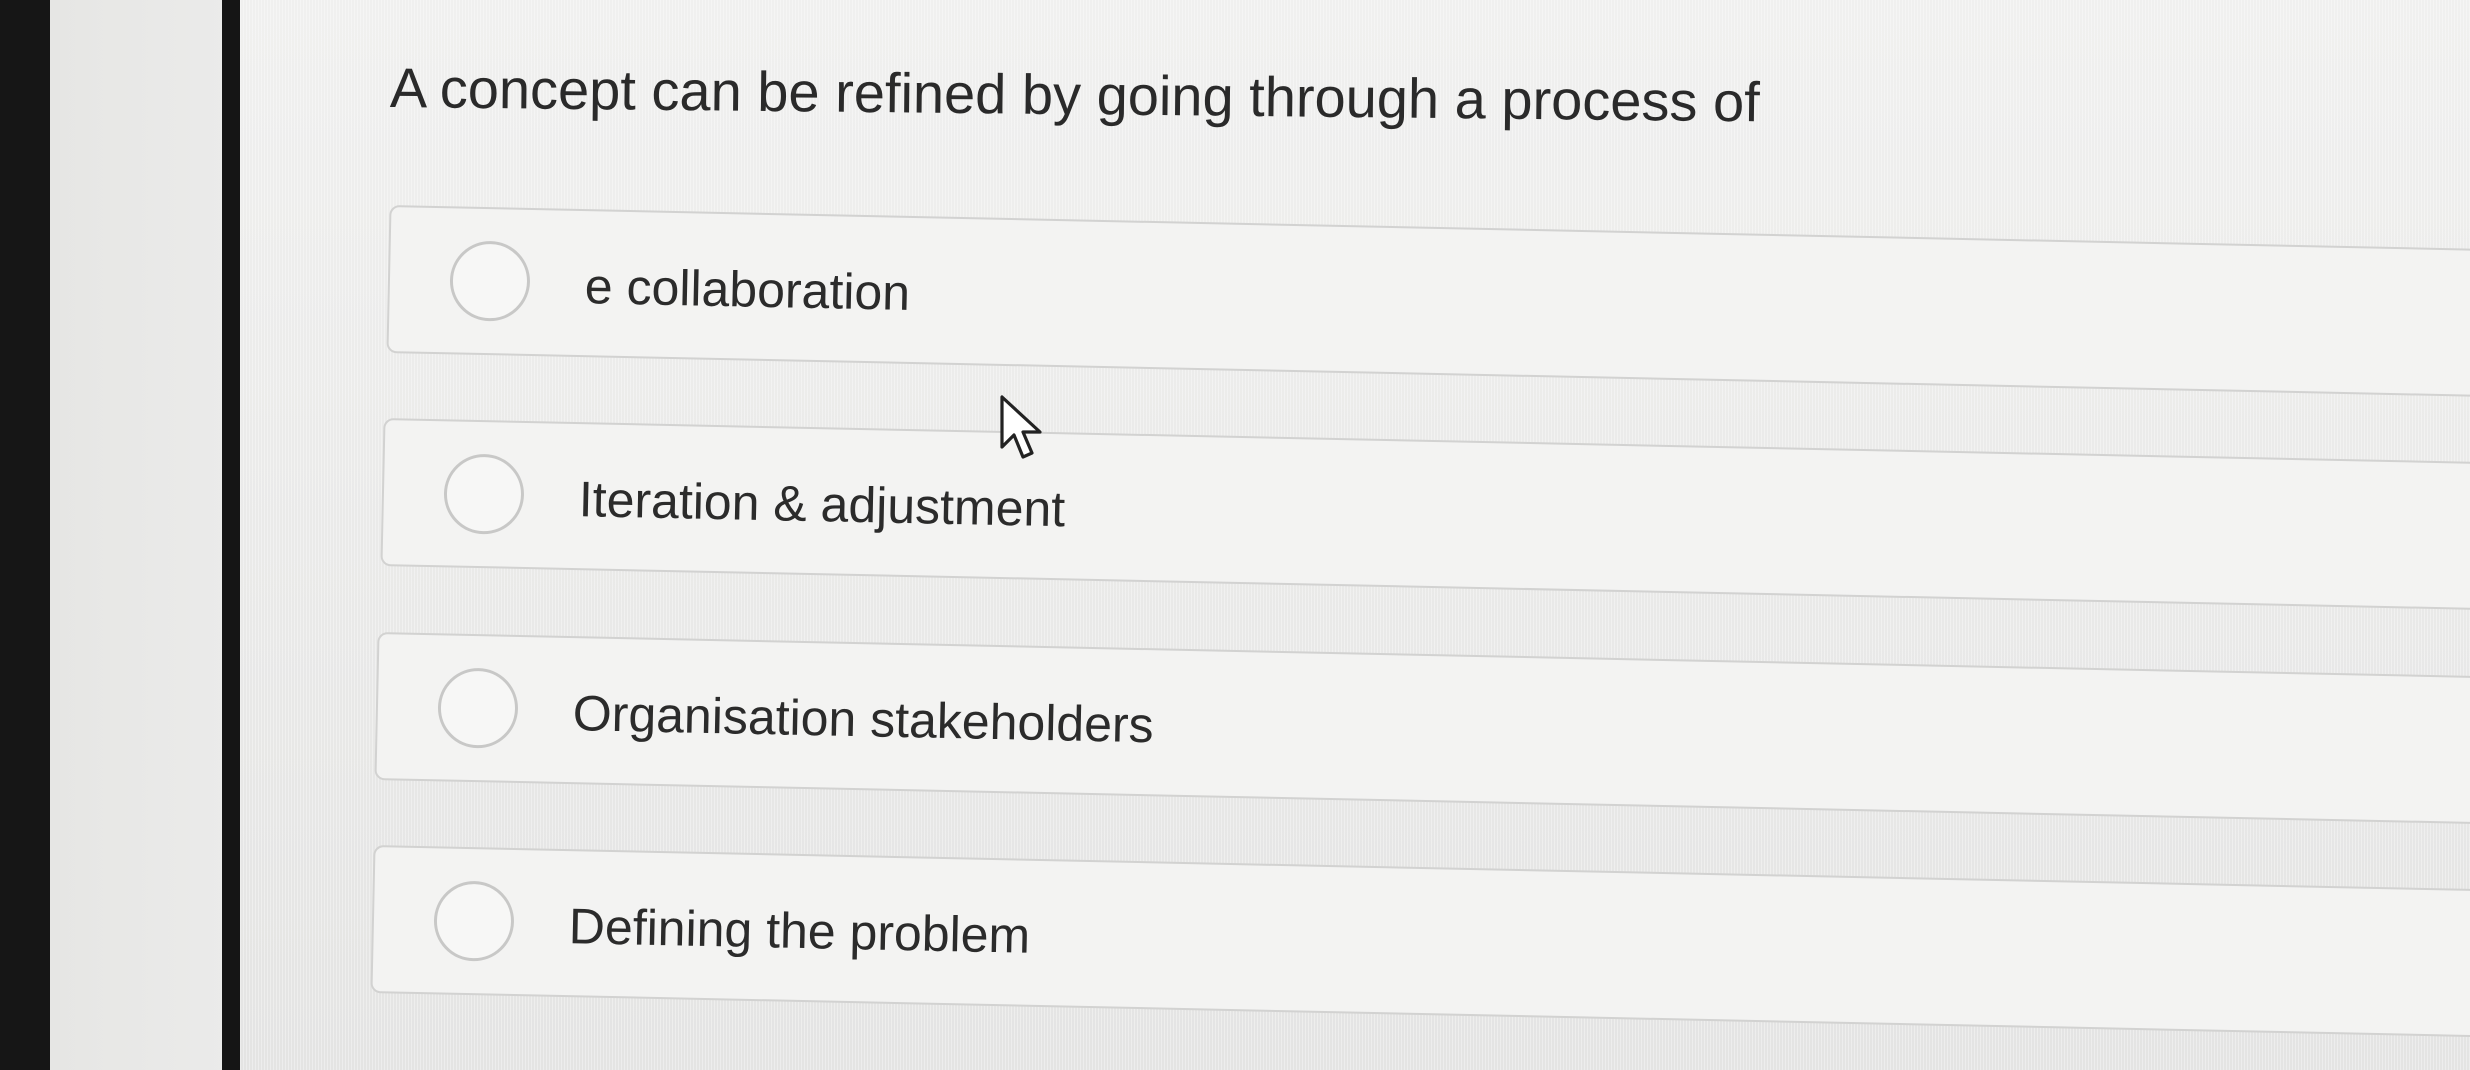 This screenshot has width=2470, height=1070. Describe the element at coordinates (140, 535) in the screenshot. I see `left-panel` at that location.